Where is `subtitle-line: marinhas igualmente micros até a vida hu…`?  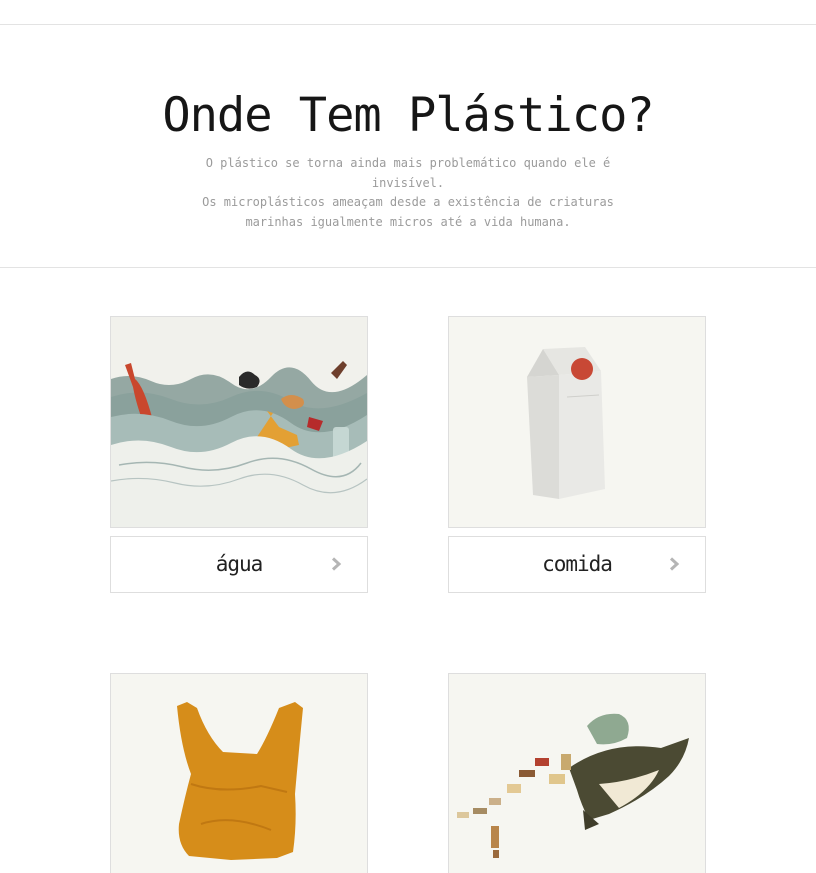 subtitle-line: marinhas igualmente micros até a vida hu… is located at coordinates (408, 221).